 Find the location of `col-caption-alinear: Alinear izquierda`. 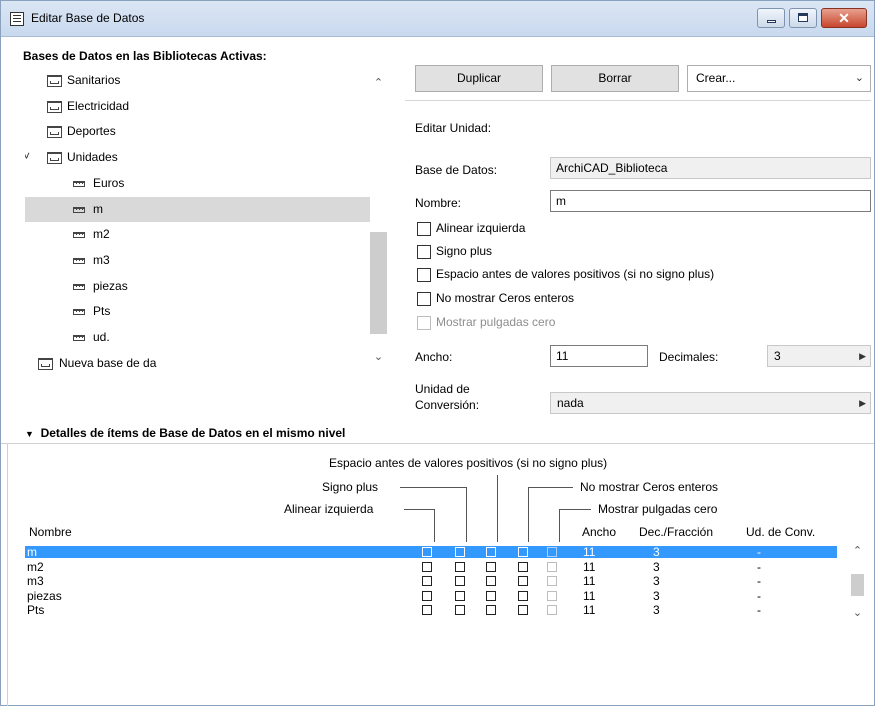

col-caption-alinear: Alinear izquierda is located at coordinates (329, 509).